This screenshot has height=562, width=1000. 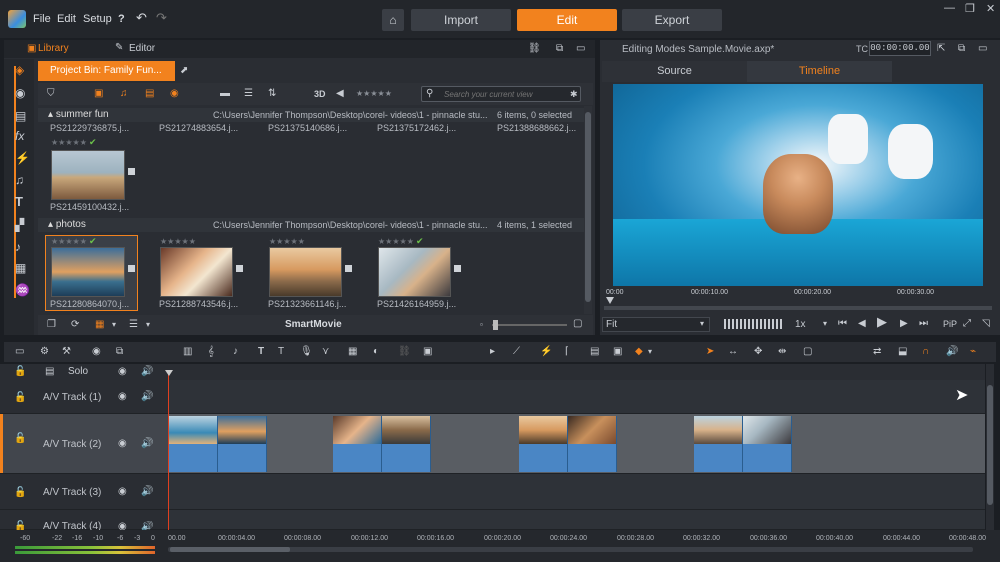 I want to click on undo-icon: ↶, so click(x=141, y=18).